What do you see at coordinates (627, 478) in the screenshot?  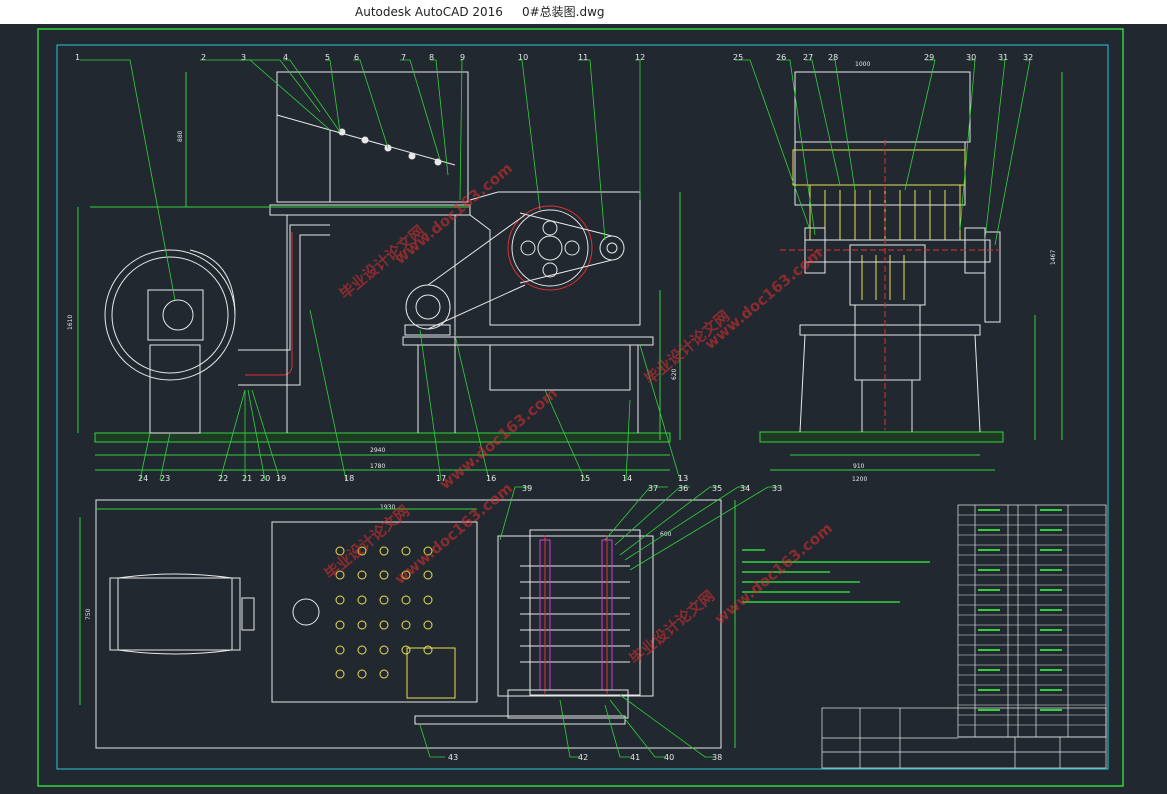 I see `balloon-label: 14` at bounding box center [627, 478].